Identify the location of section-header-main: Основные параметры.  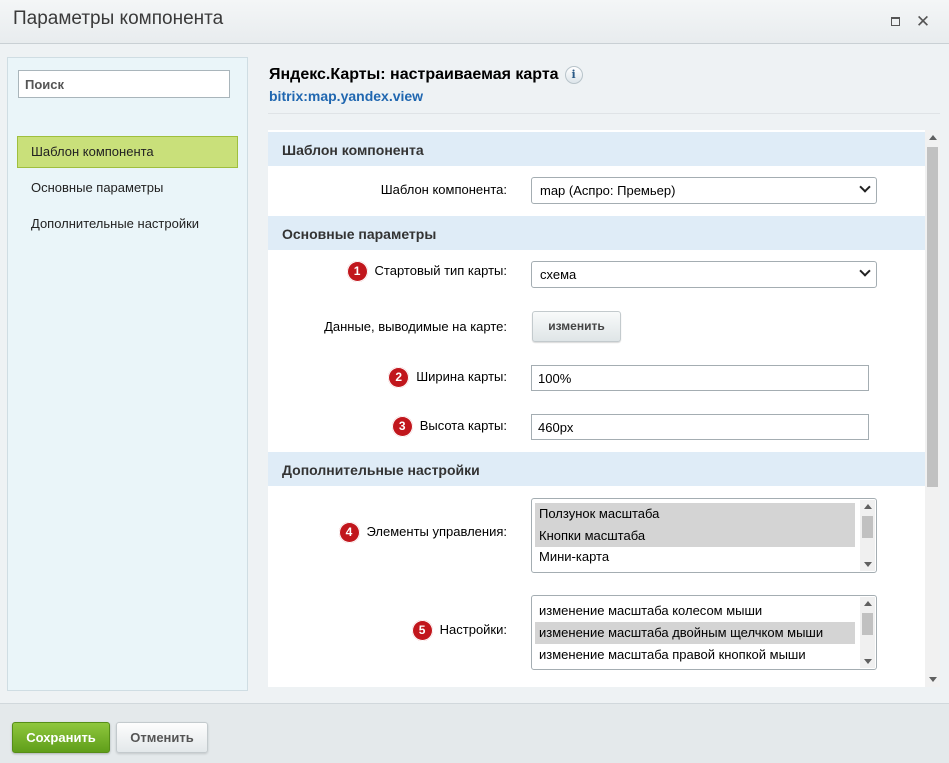
(596, 233).